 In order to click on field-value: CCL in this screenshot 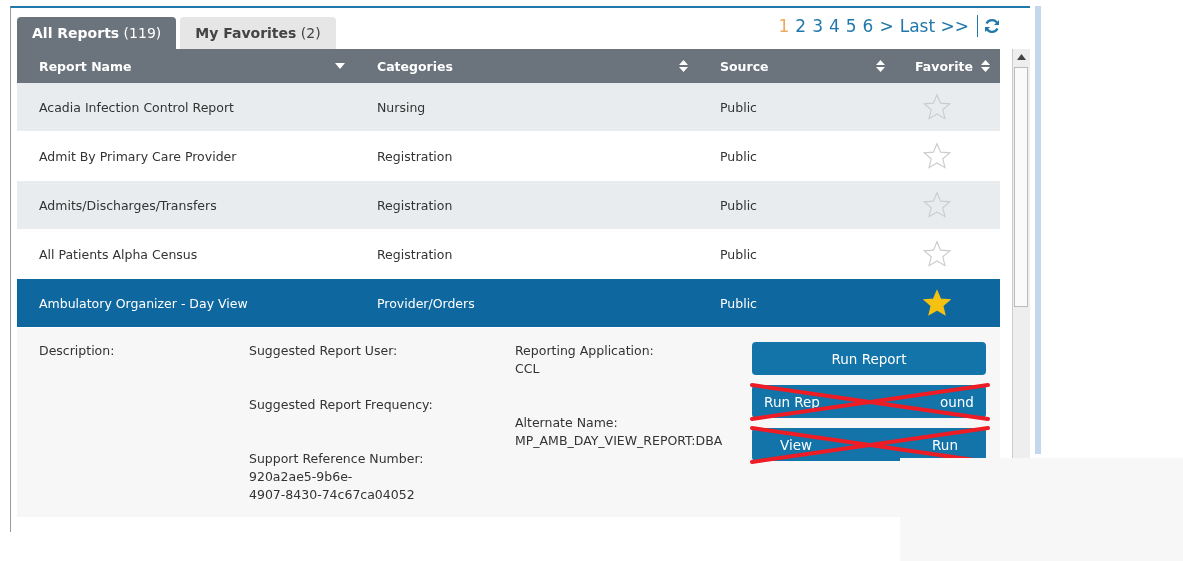, I will do `click(528, 369)`.